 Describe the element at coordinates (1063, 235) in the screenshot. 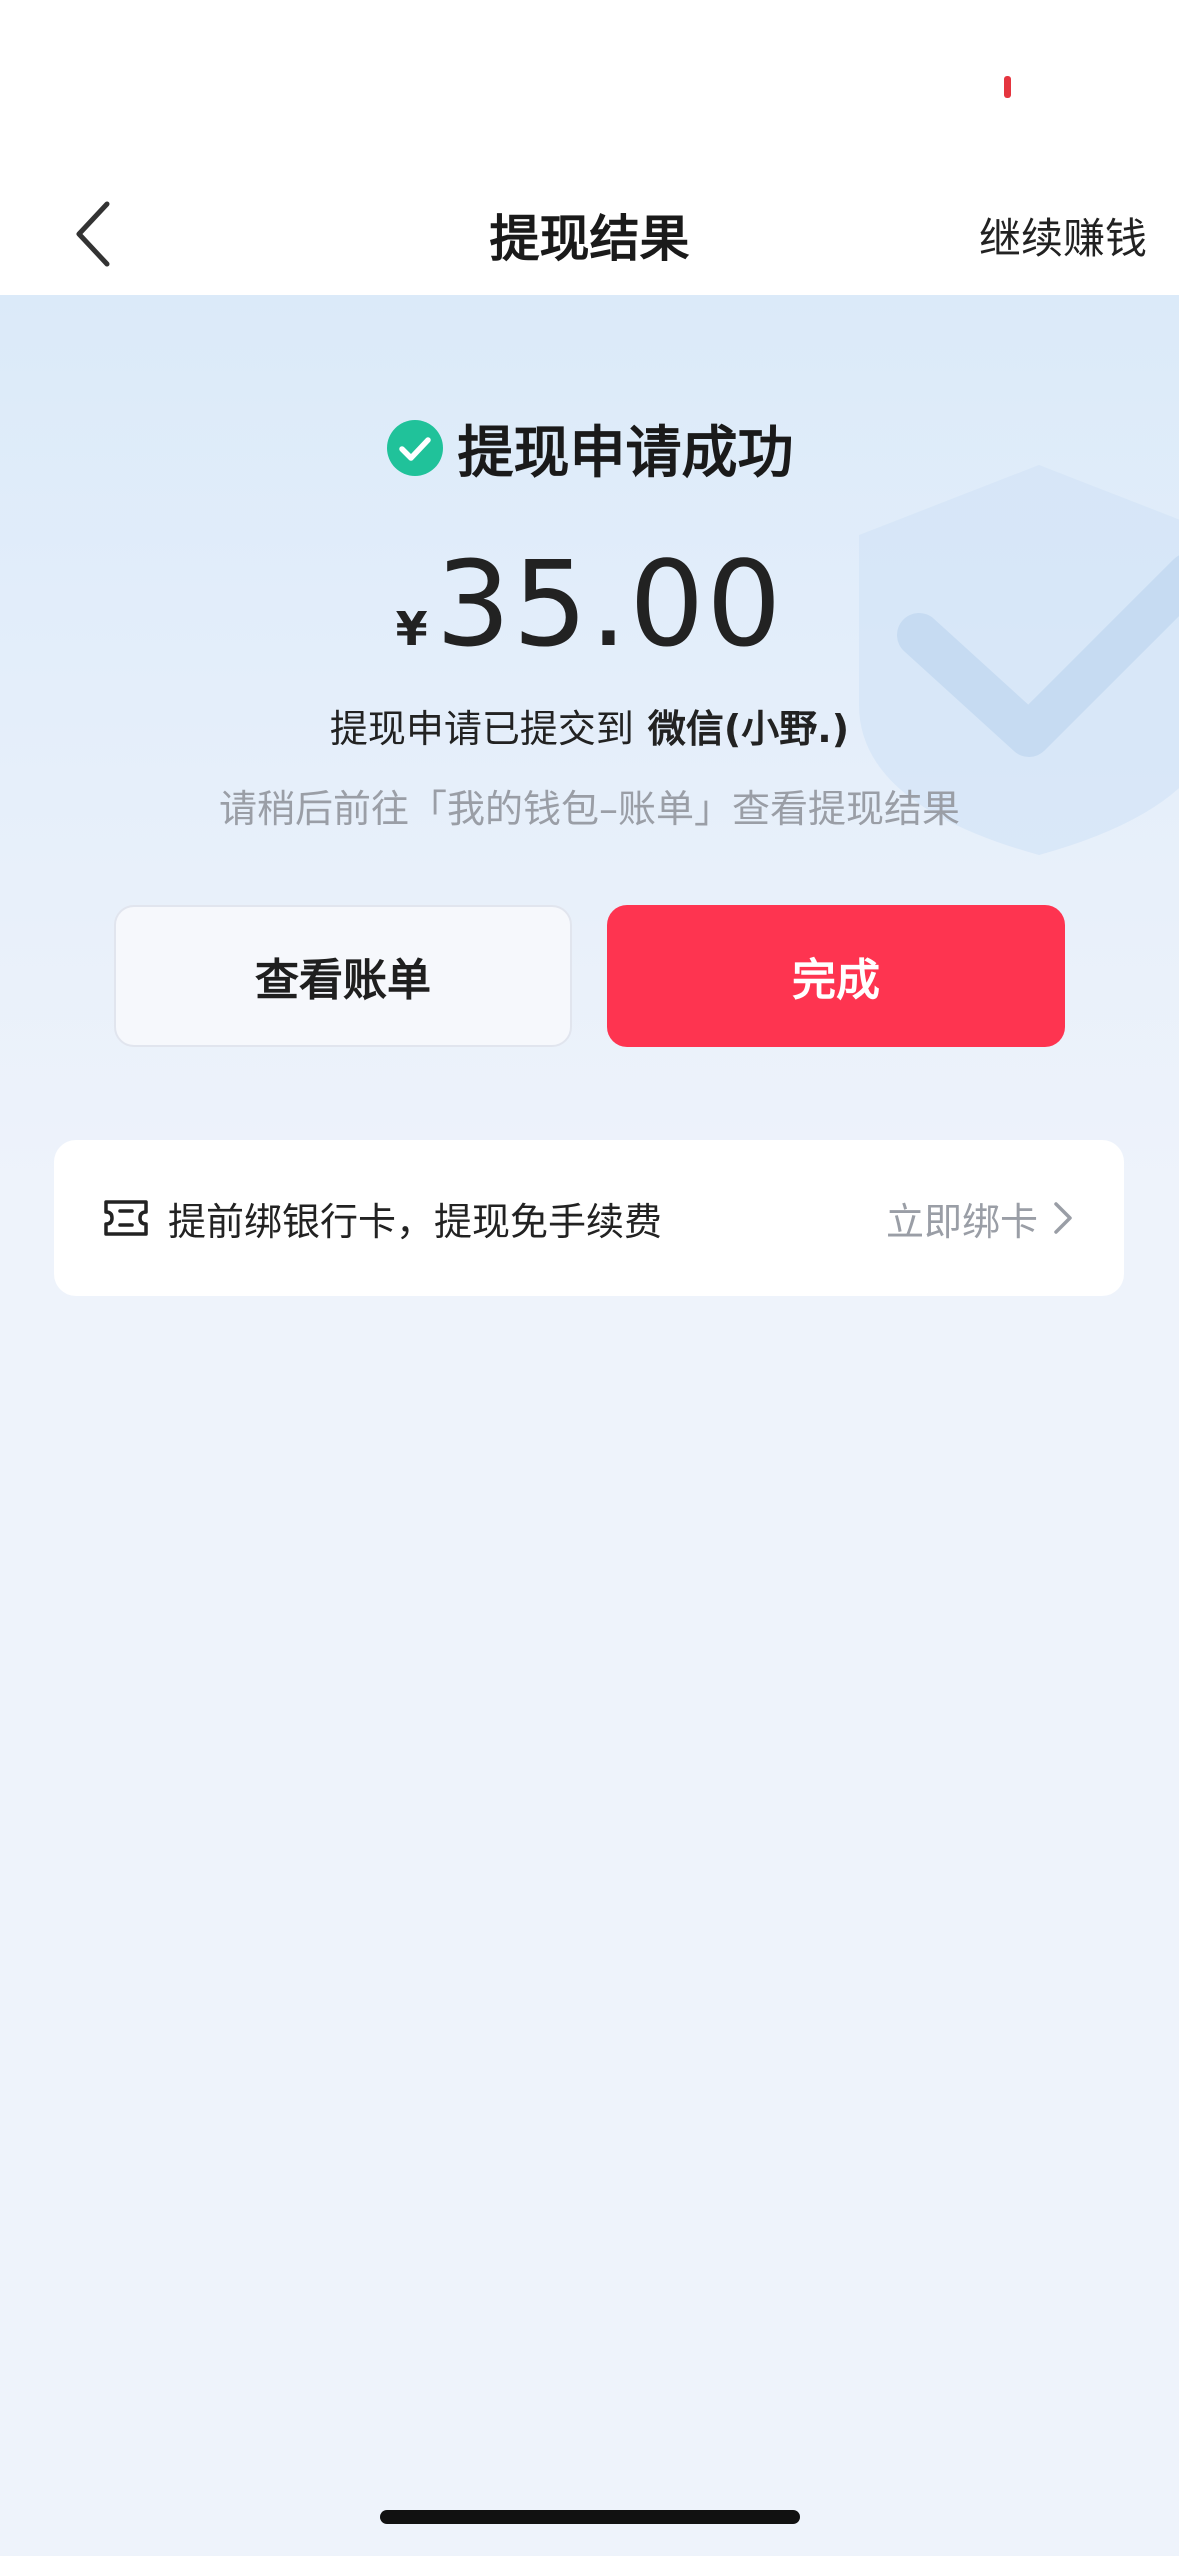

I see `continue-earning-button: 继续赚钱` at that location.